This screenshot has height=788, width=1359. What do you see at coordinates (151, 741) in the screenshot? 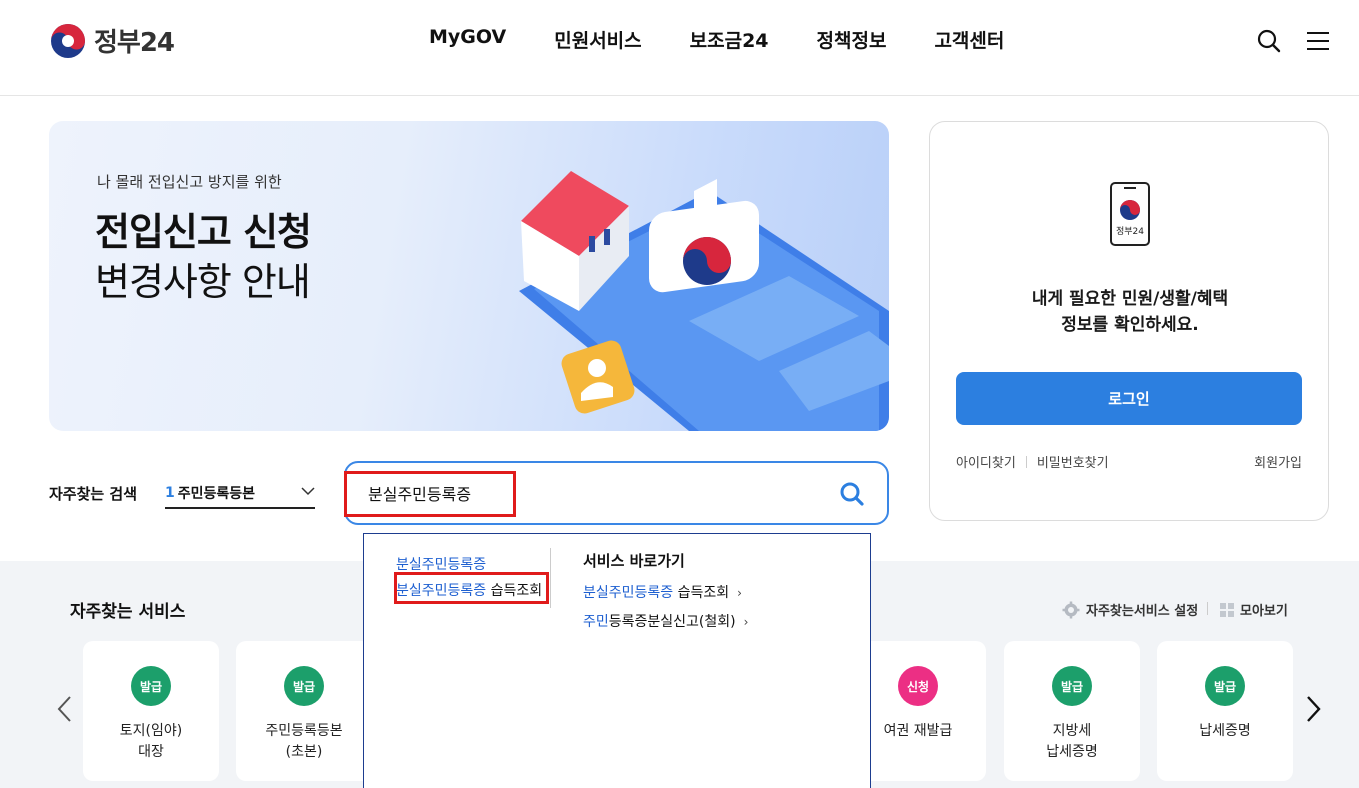
I see `service-card-label: 토지(임야) 대장` at bounding box center [151, 741].